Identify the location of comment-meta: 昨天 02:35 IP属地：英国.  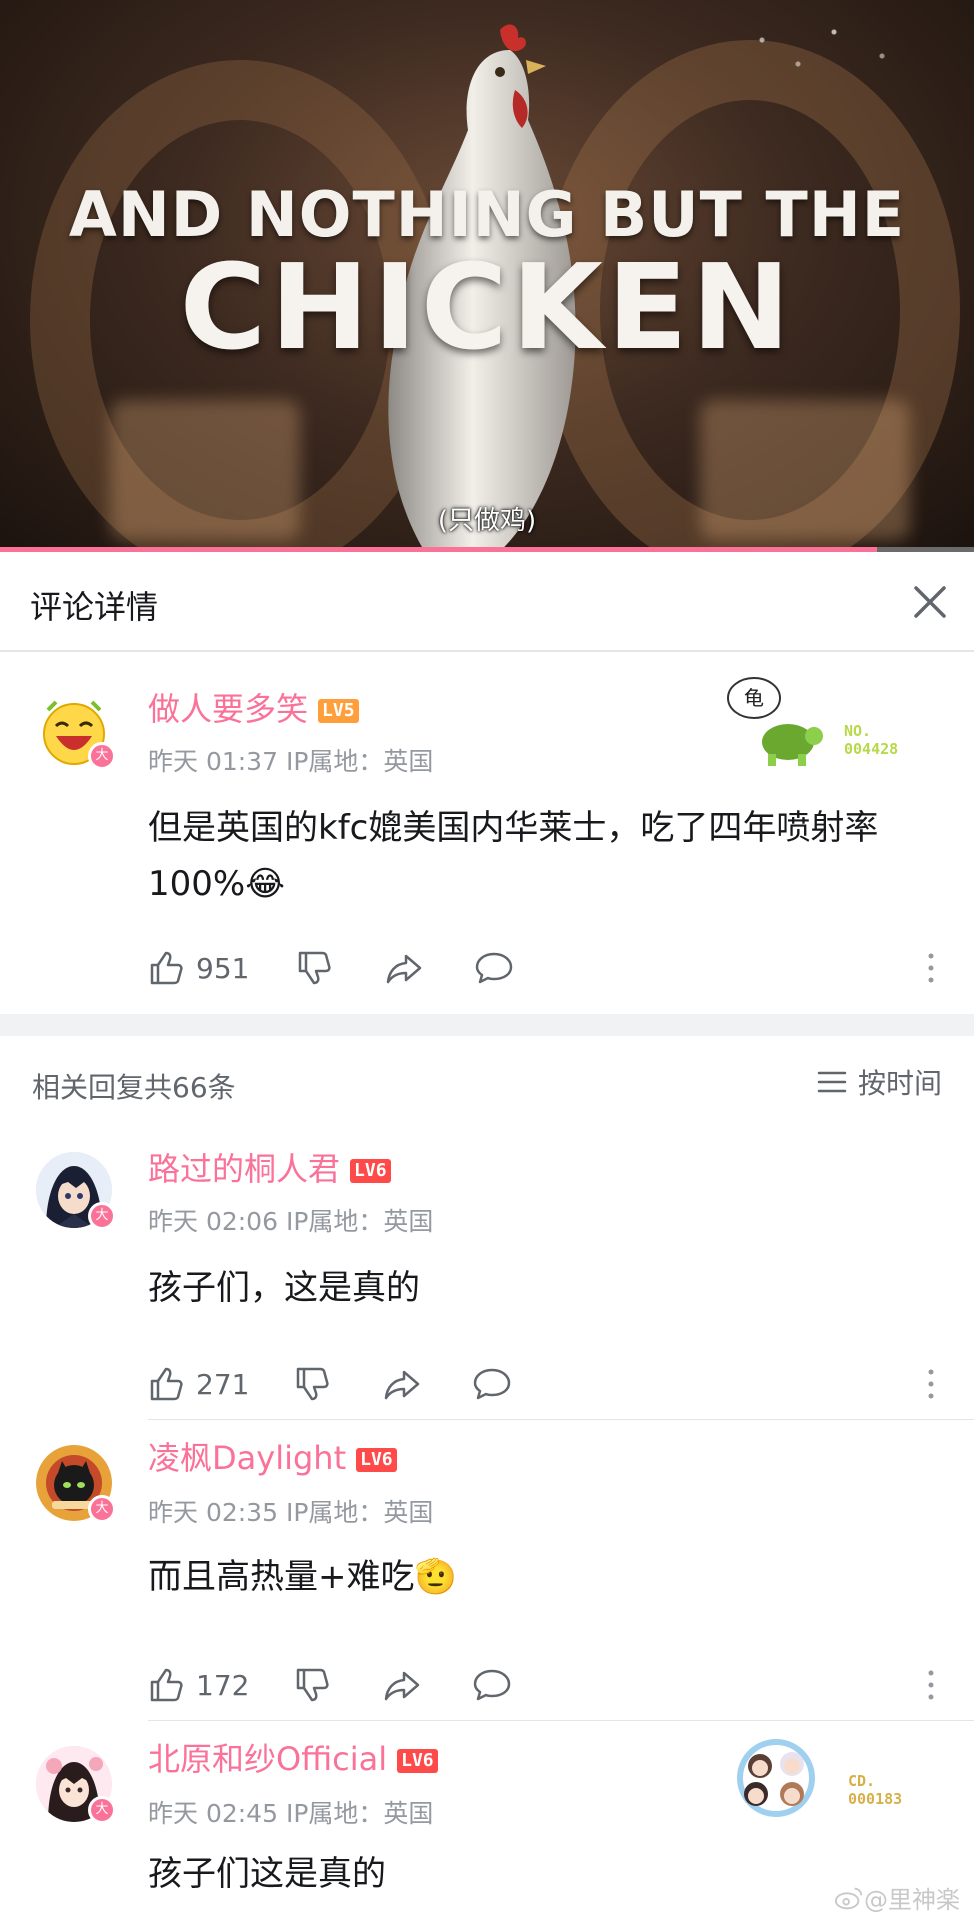
(290, 1511).